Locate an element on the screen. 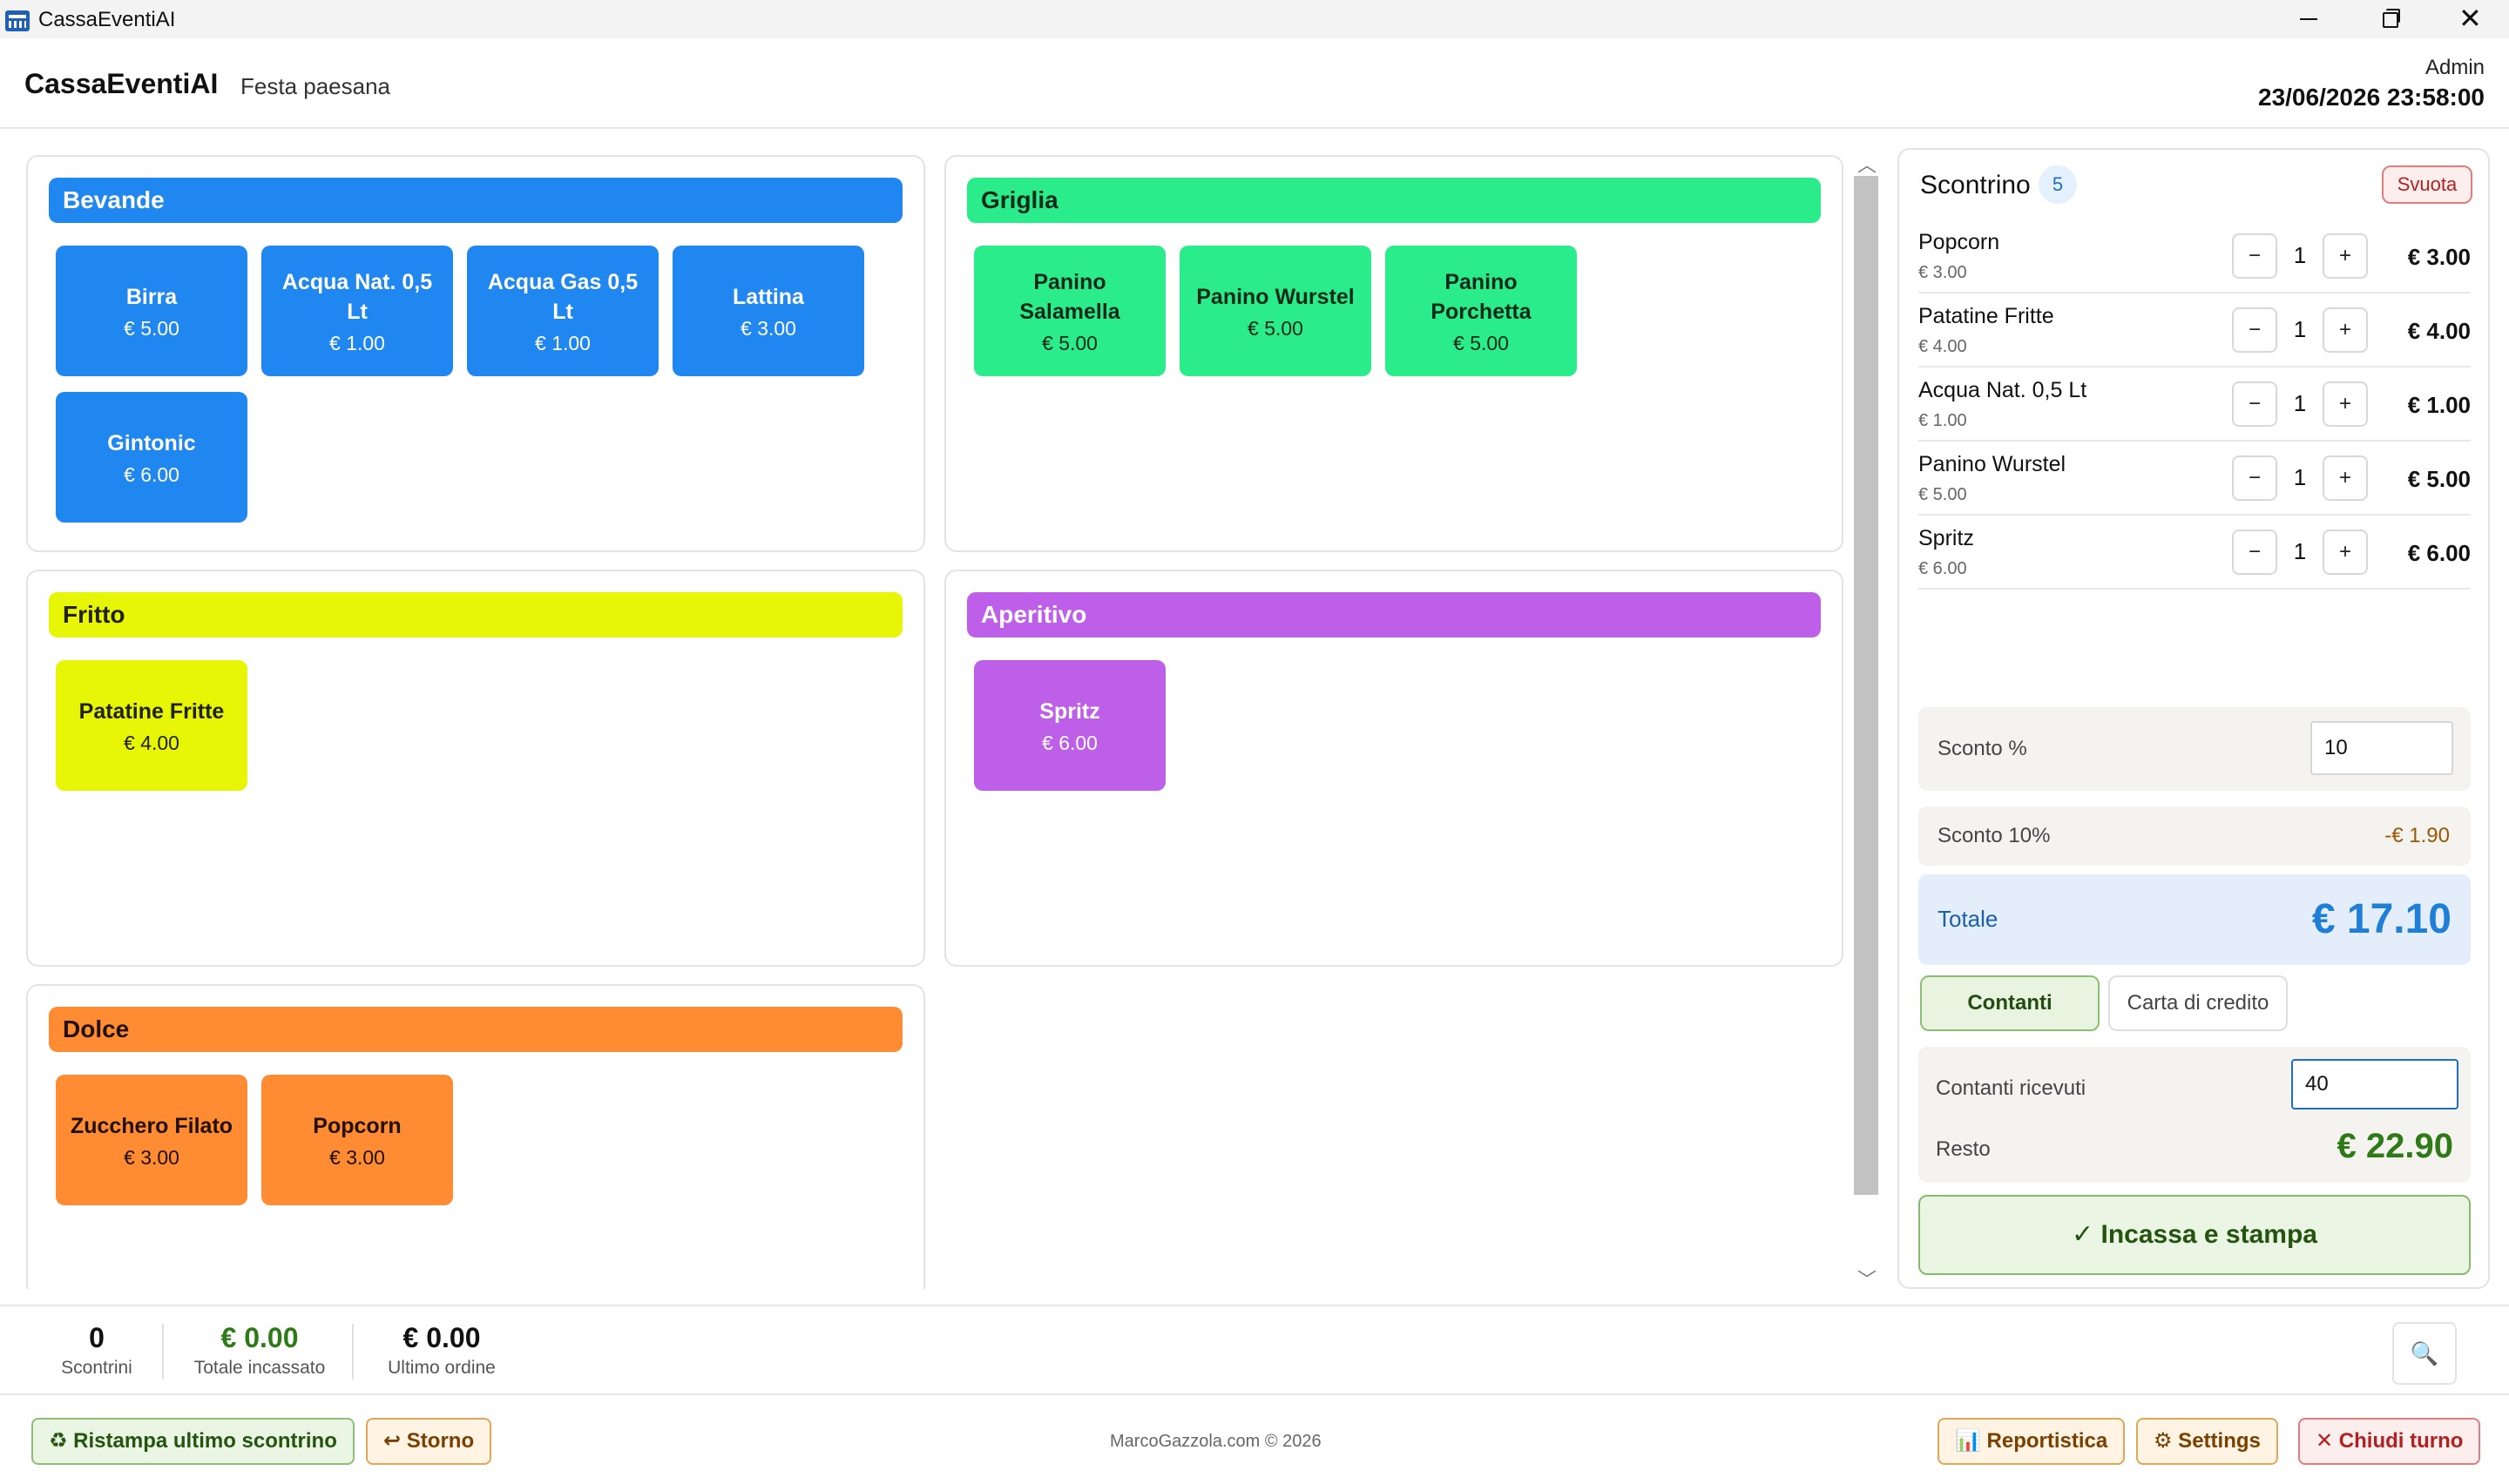  stat-label: Totale incassato is located at coordinates (259, 1368).